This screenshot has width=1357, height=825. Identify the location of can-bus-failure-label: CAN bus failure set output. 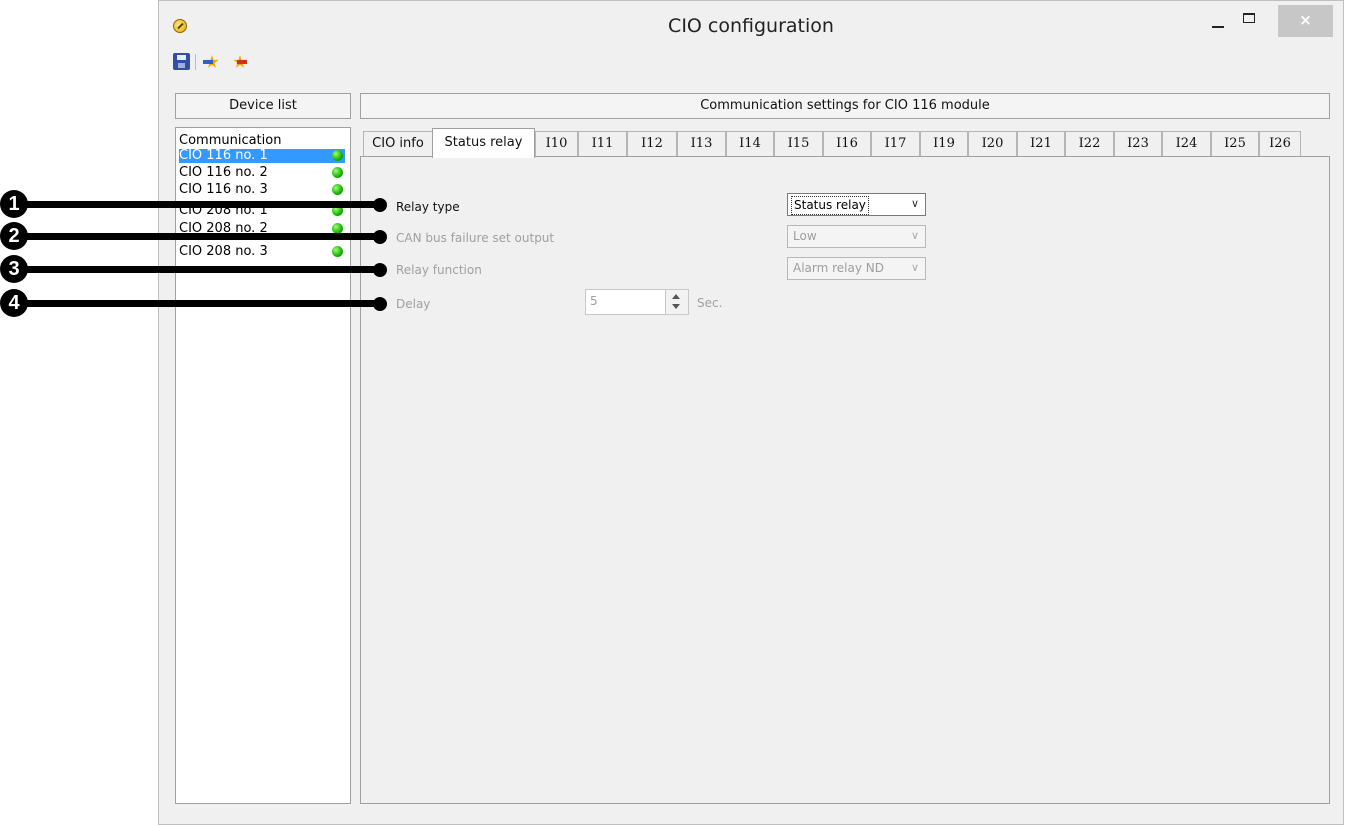
(475, 238).